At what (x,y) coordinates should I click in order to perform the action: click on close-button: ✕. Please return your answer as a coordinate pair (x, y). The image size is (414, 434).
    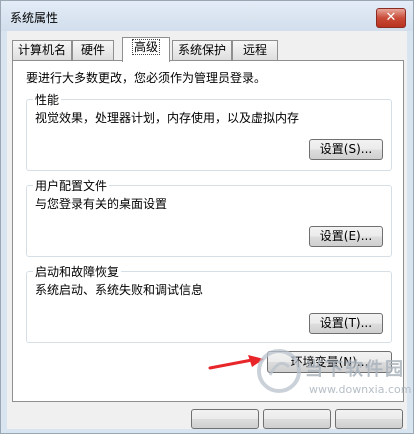
    Looking at the image, I should click on (391, 18).